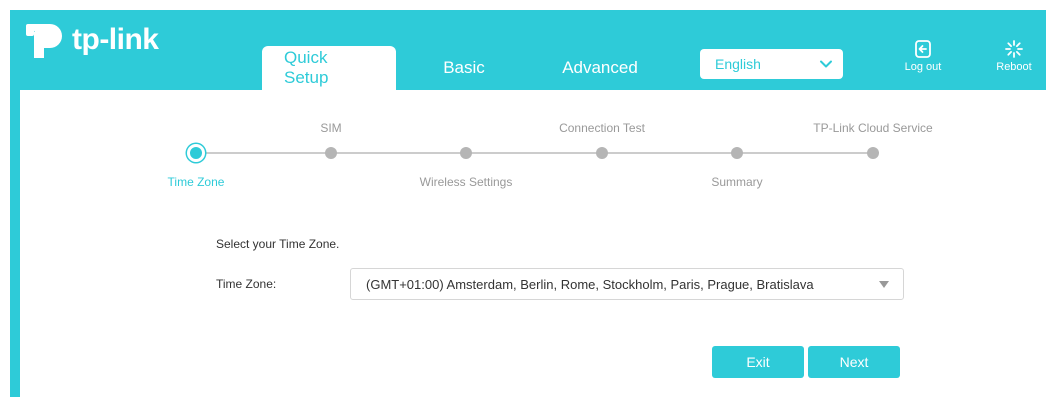 This screenshot has width=1046, height=397. I want to click on logout-button: Log out, so click(923, 59).